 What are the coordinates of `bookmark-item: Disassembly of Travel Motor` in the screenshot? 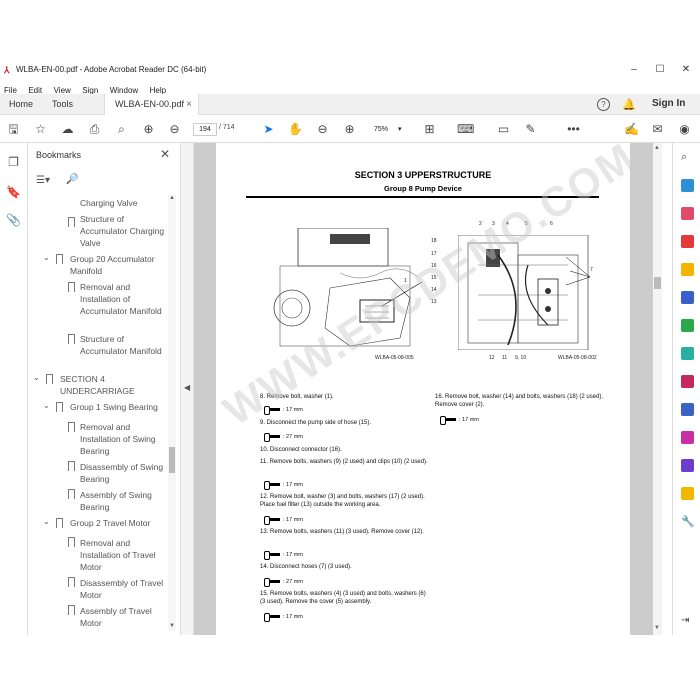 It's located at (125, 589).